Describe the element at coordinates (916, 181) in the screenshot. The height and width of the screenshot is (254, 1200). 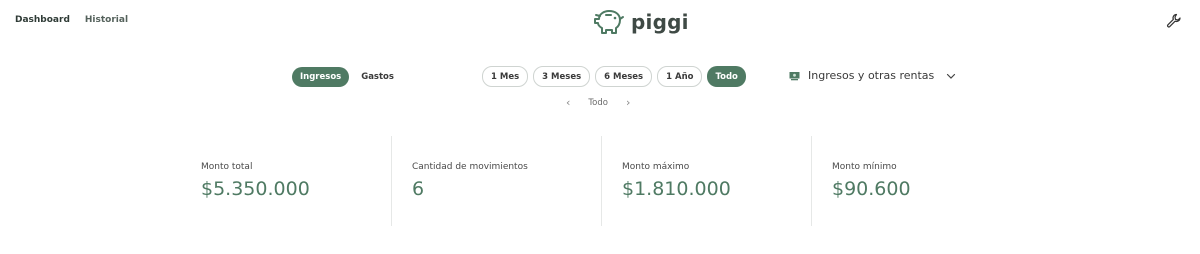
I see `stat-monto-minimo: Monto mínimo $90.600` at that location.